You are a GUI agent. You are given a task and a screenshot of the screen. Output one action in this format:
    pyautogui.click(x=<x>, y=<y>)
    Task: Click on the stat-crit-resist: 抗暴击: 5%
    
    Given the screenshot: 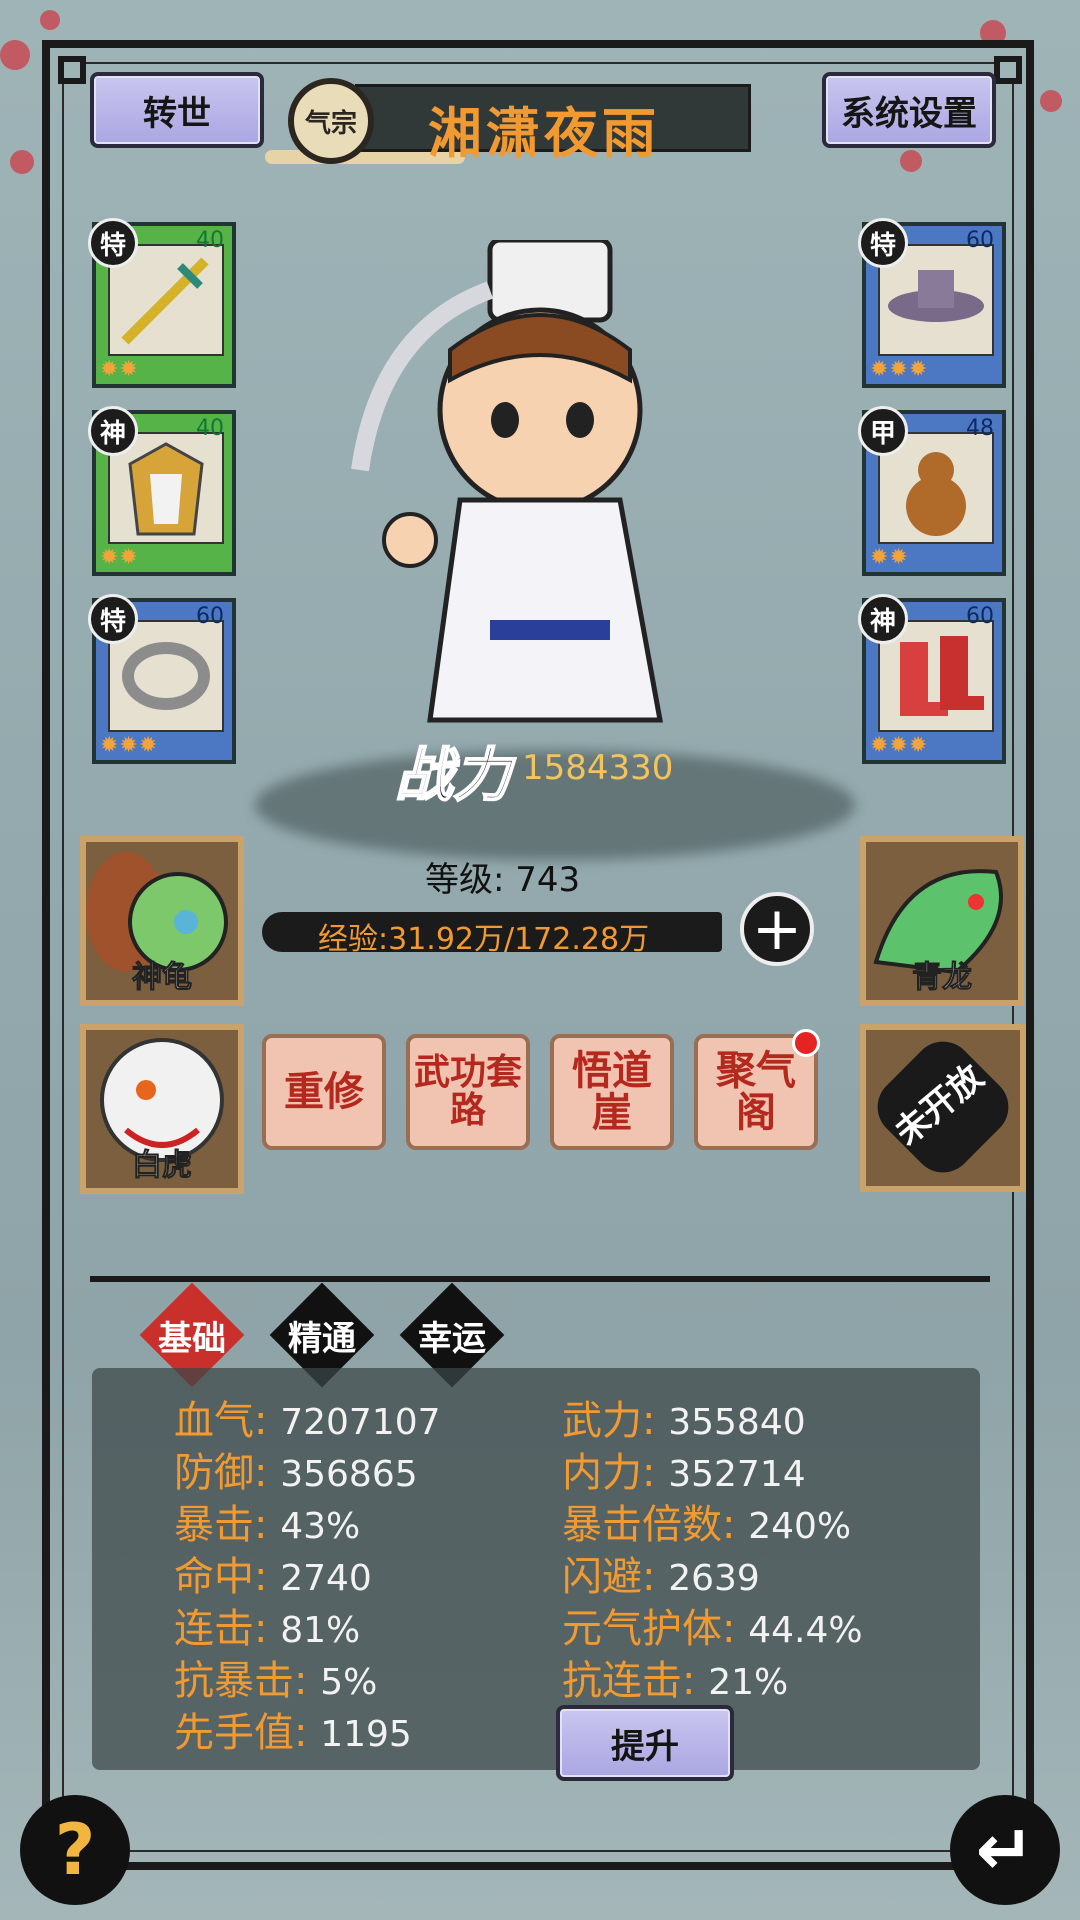 What is the action you would take?
    pyautogui.click(x=276, y=1681)
    